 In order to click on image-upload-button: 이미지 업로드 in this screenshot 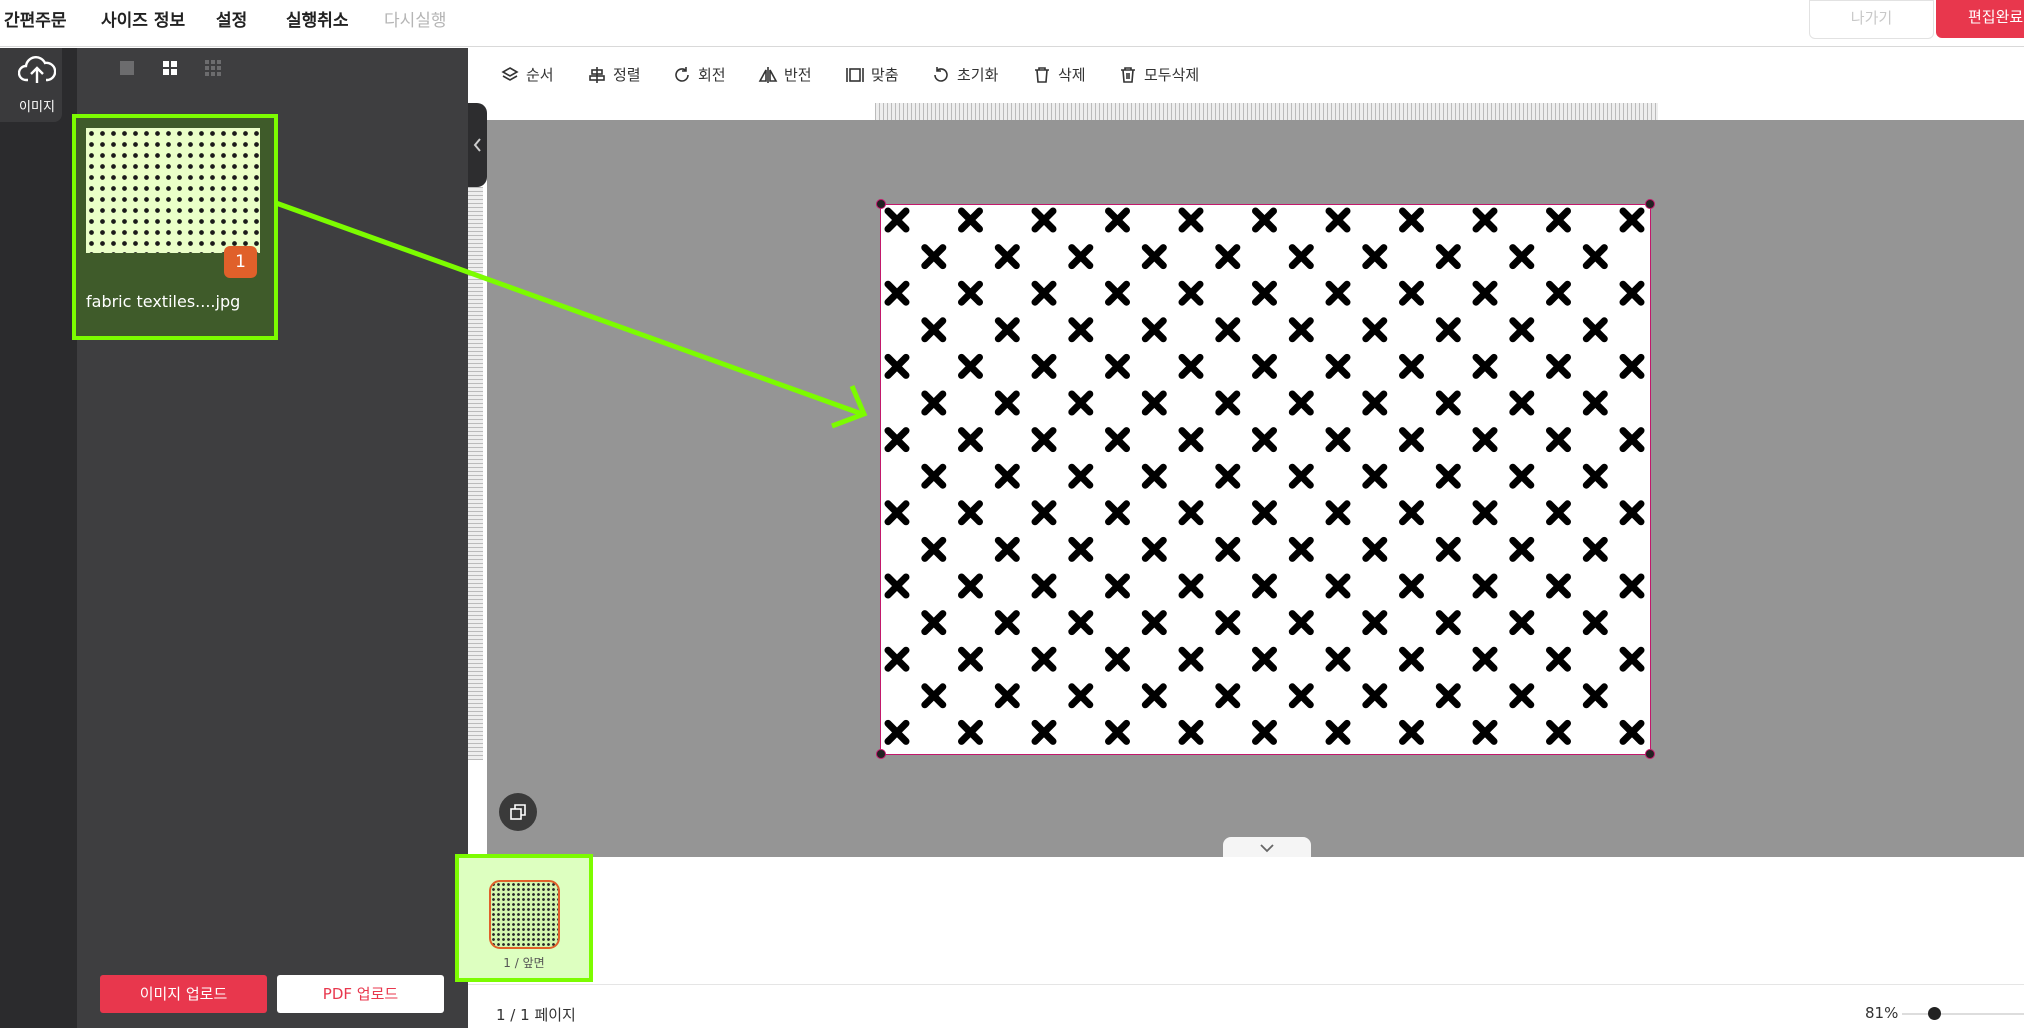, I will do `click(183, 994)`.